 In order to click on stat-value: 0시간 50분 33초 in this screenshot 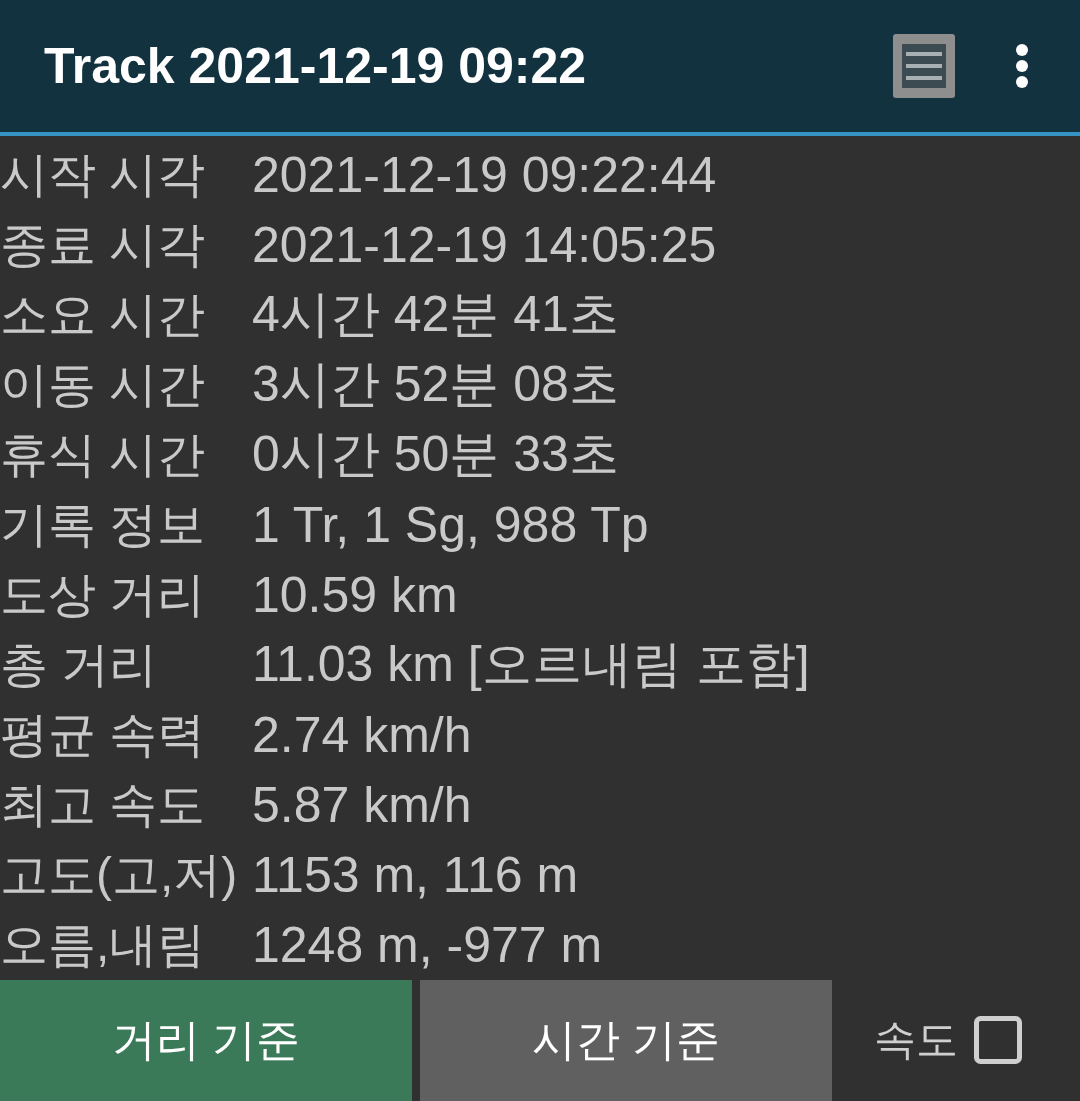, I will do `click(436, 455)`.